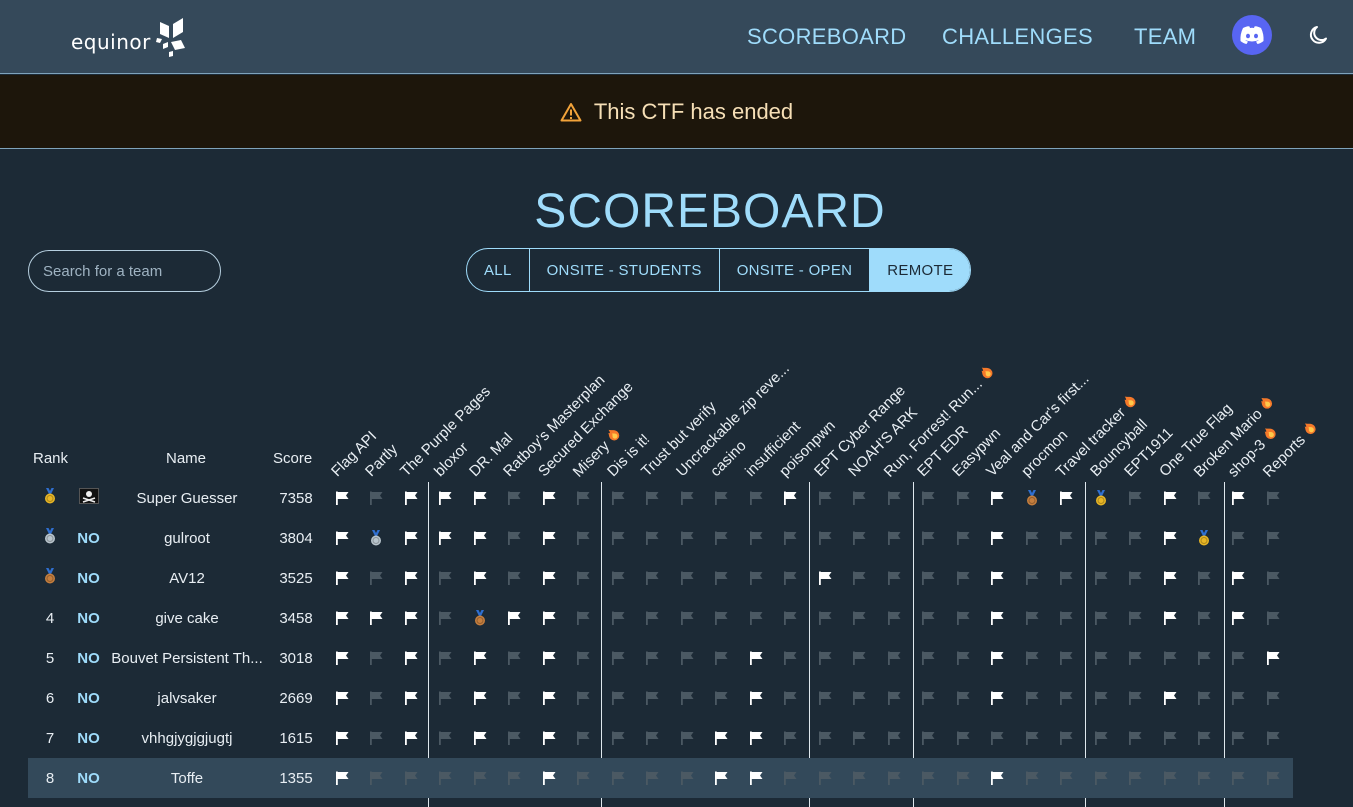  What do you see at coordinates (660, 538) in the screenshot?
I see `table-row: NO gulroot 3804` at bounding box center [660, 538].